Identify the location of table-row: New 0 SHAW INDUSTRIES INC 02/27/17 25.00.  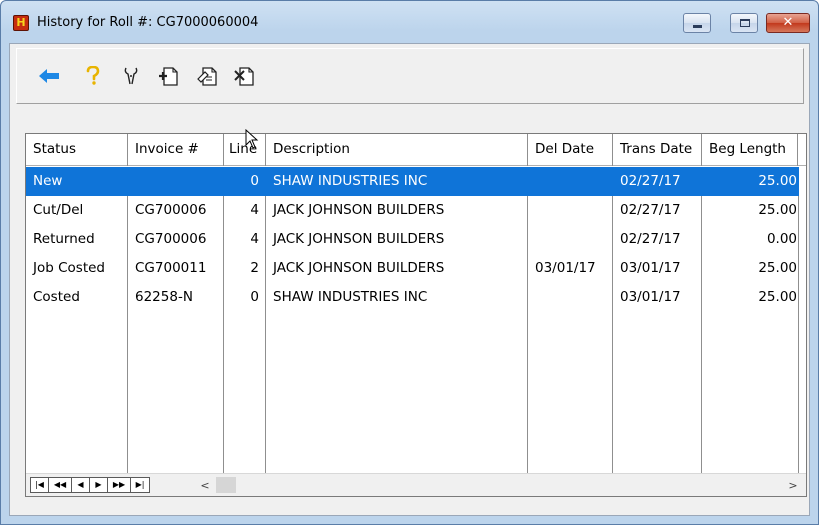
(412, 181).